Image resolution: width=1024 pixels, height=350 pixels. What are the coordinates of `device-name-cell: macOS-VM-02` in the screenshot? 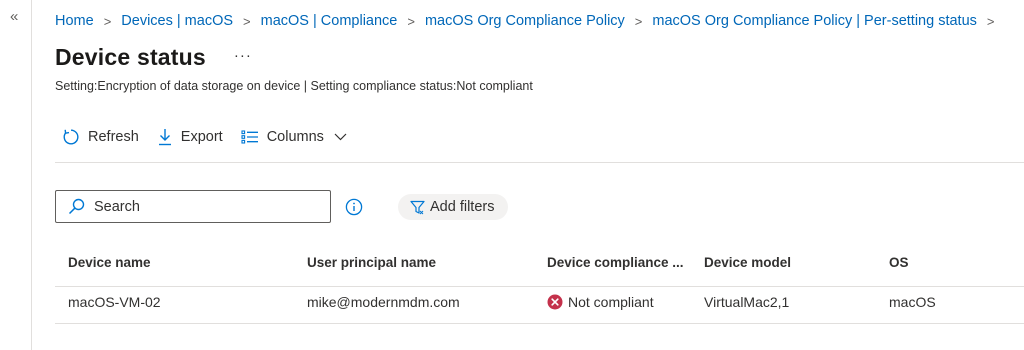 It's located at (114, 302).